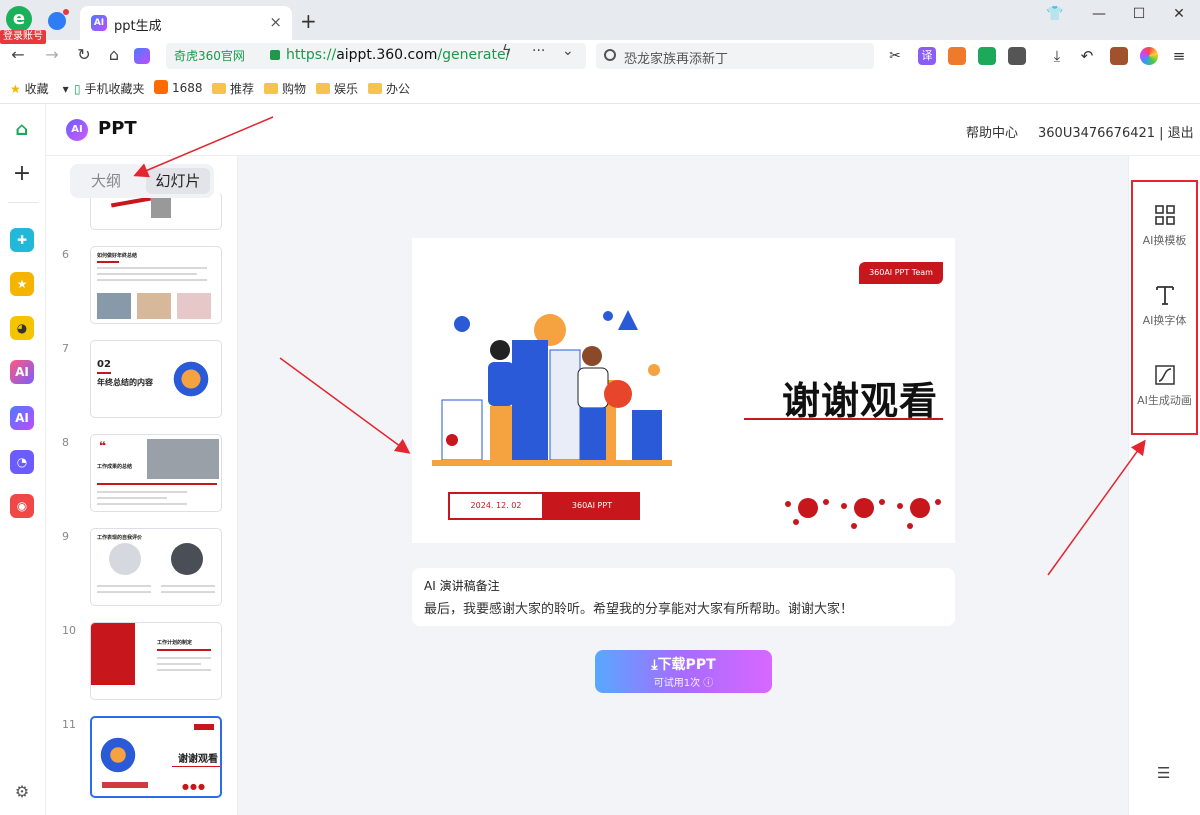 Image resolution: width=1200 pixels, height=815 pixels. Describe the element at coordinates (592, 506) in the screenshot. I see `slide-brand: 360AI PPT` at that location.